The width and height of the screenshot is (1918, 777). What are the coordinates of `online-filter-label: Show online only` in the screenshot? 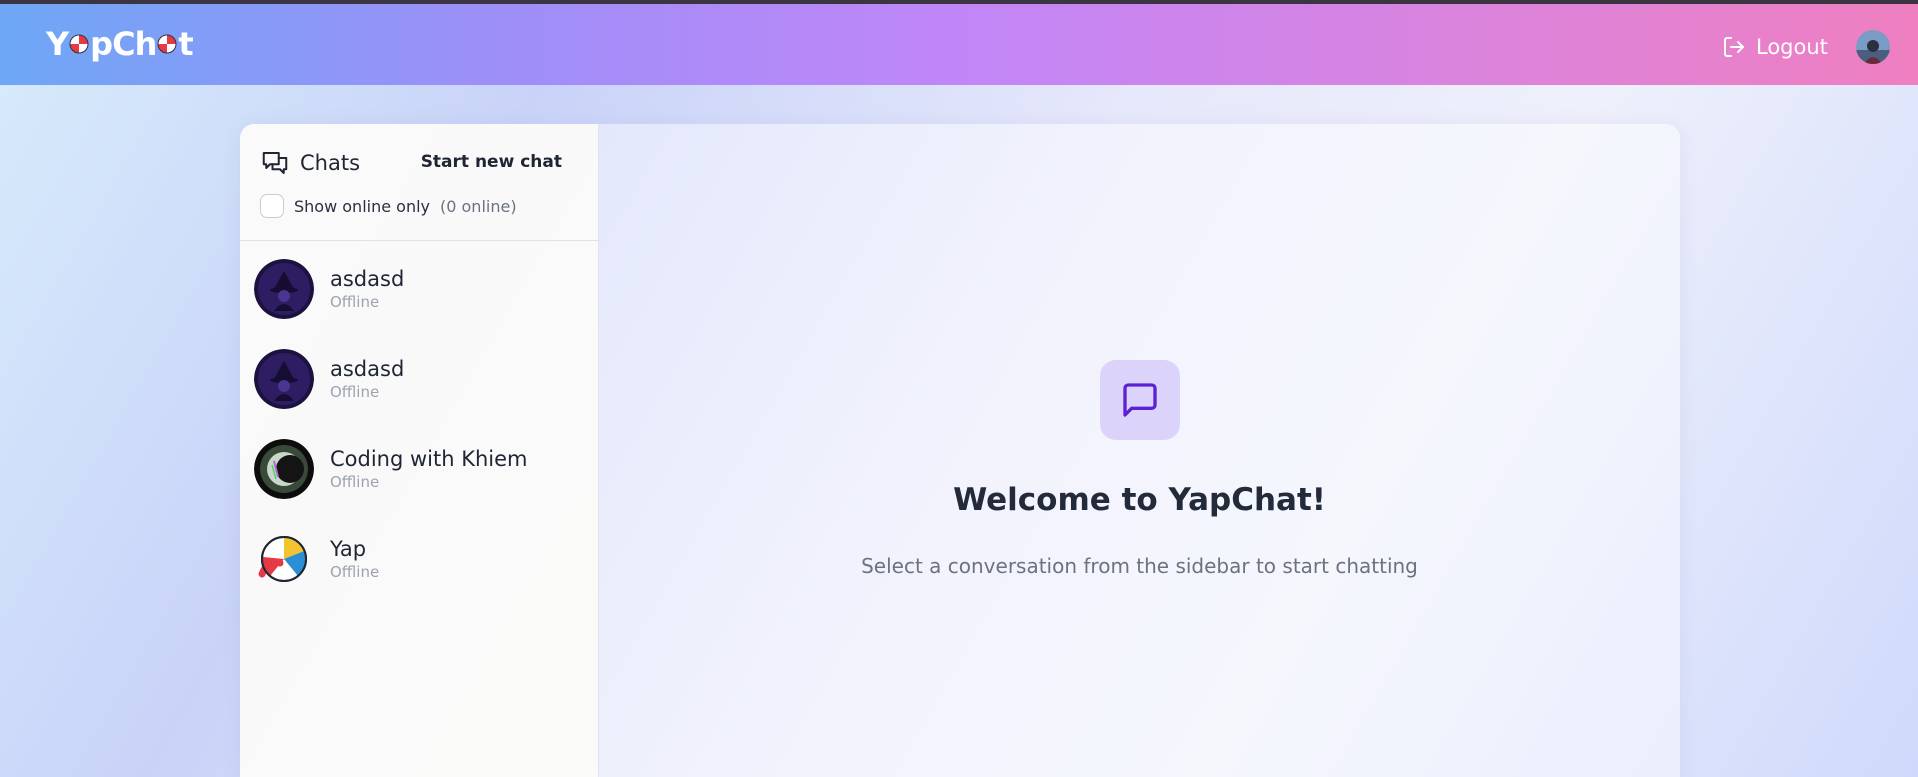 It's located at (362, 206).